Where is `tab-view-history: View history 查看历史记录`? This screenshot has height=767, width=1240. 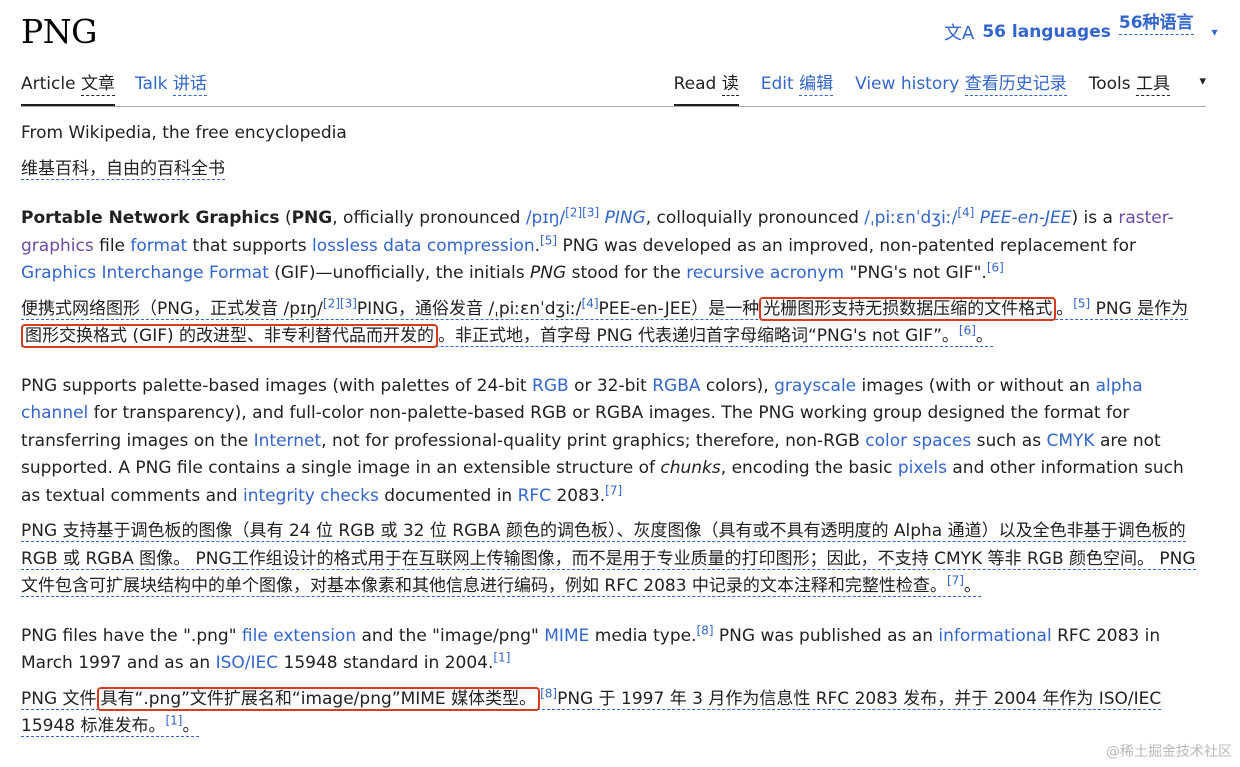
tab-view-history: View history 查看历史记录 is located at coordinates (961, 88).